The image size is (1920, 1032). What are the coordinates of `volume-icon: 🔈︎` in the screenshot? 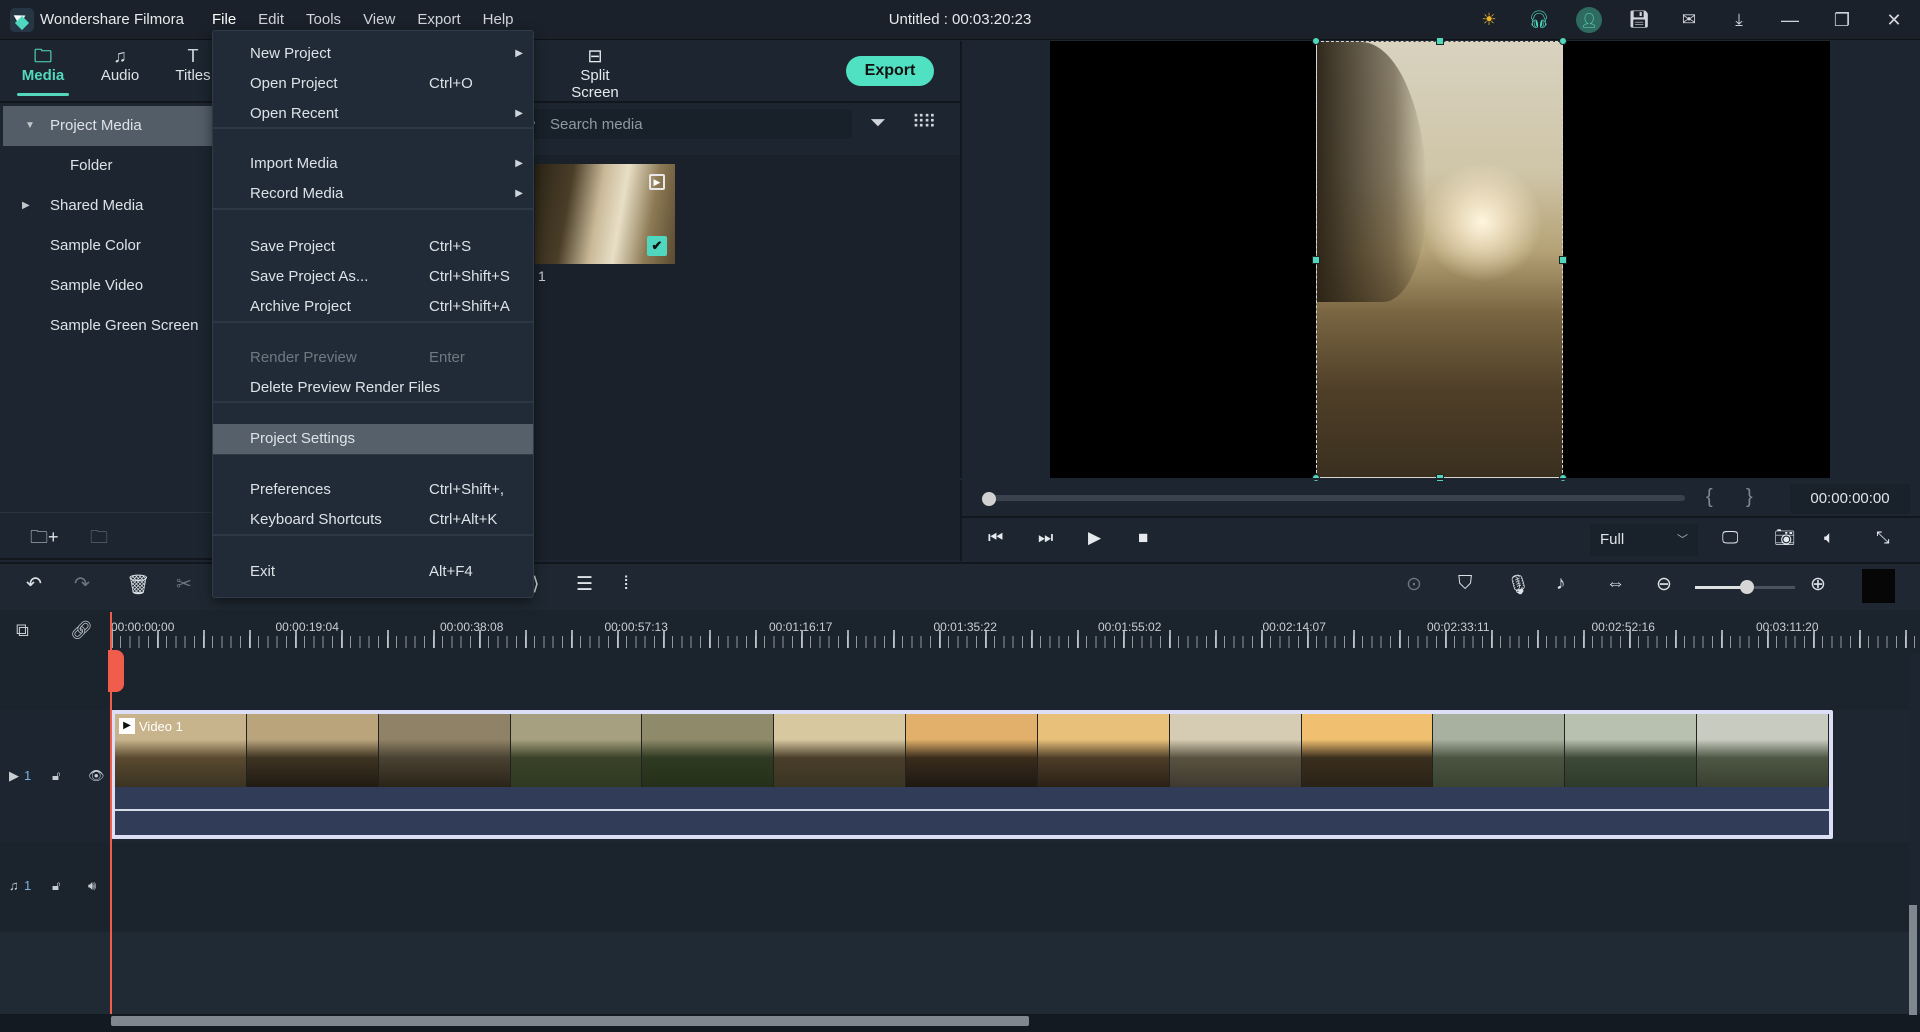 It's located at (1829, 538).